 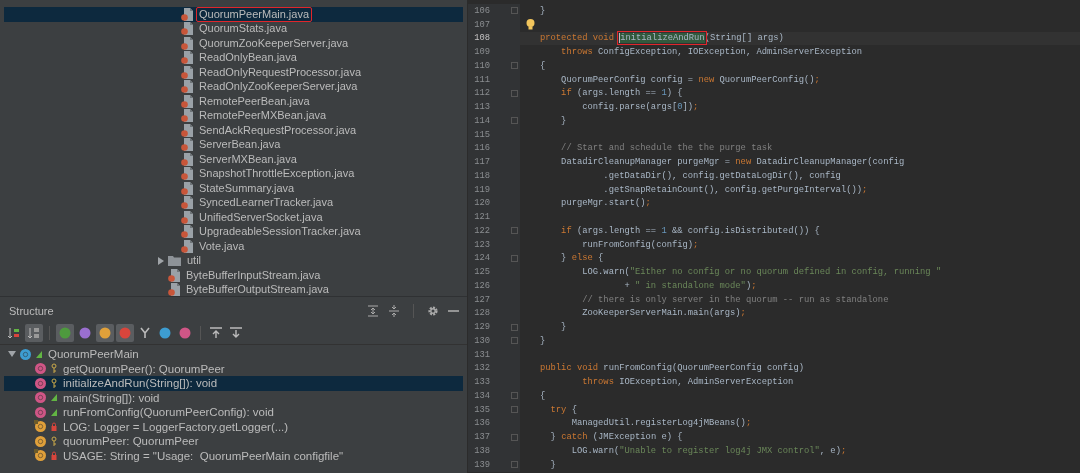 I want to click on line-number: 133, so click(x=481, y=382).